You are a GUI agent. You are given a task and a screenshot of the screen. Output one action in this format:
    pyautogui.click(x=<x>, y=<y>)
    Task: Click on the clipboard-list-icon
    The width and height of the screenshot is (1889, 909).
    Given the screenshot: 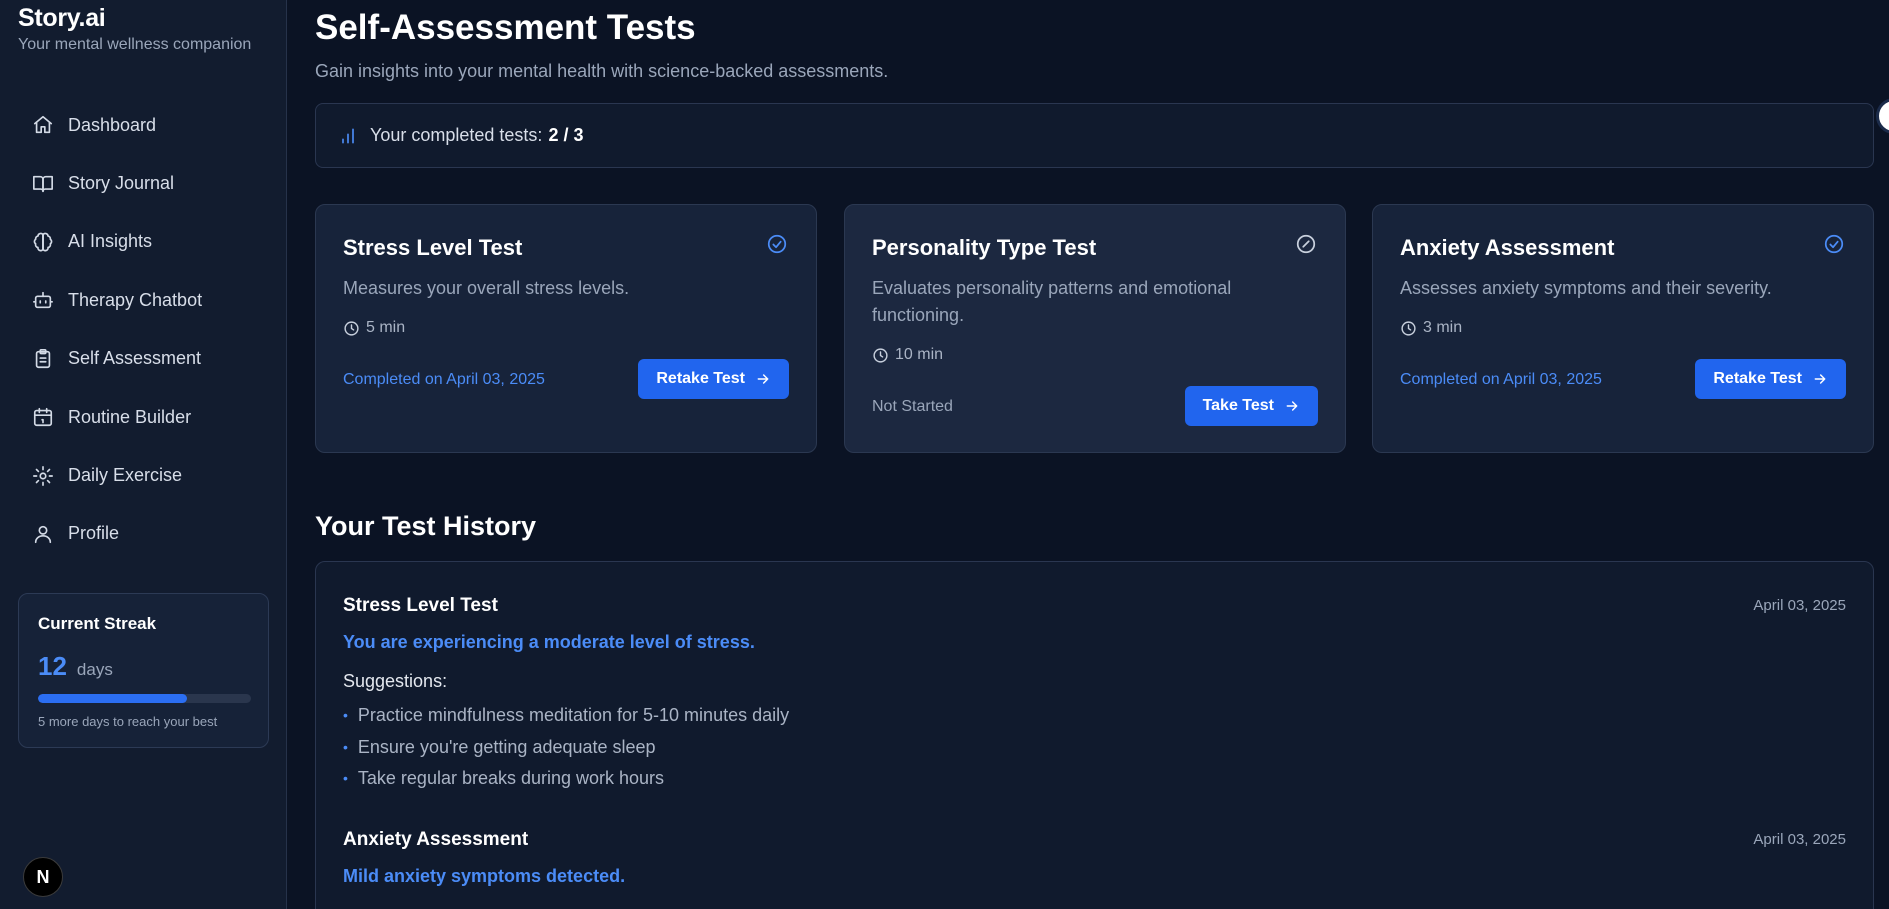 What is the action you would take?
    pyautogui.click(x=43, y=359)
    